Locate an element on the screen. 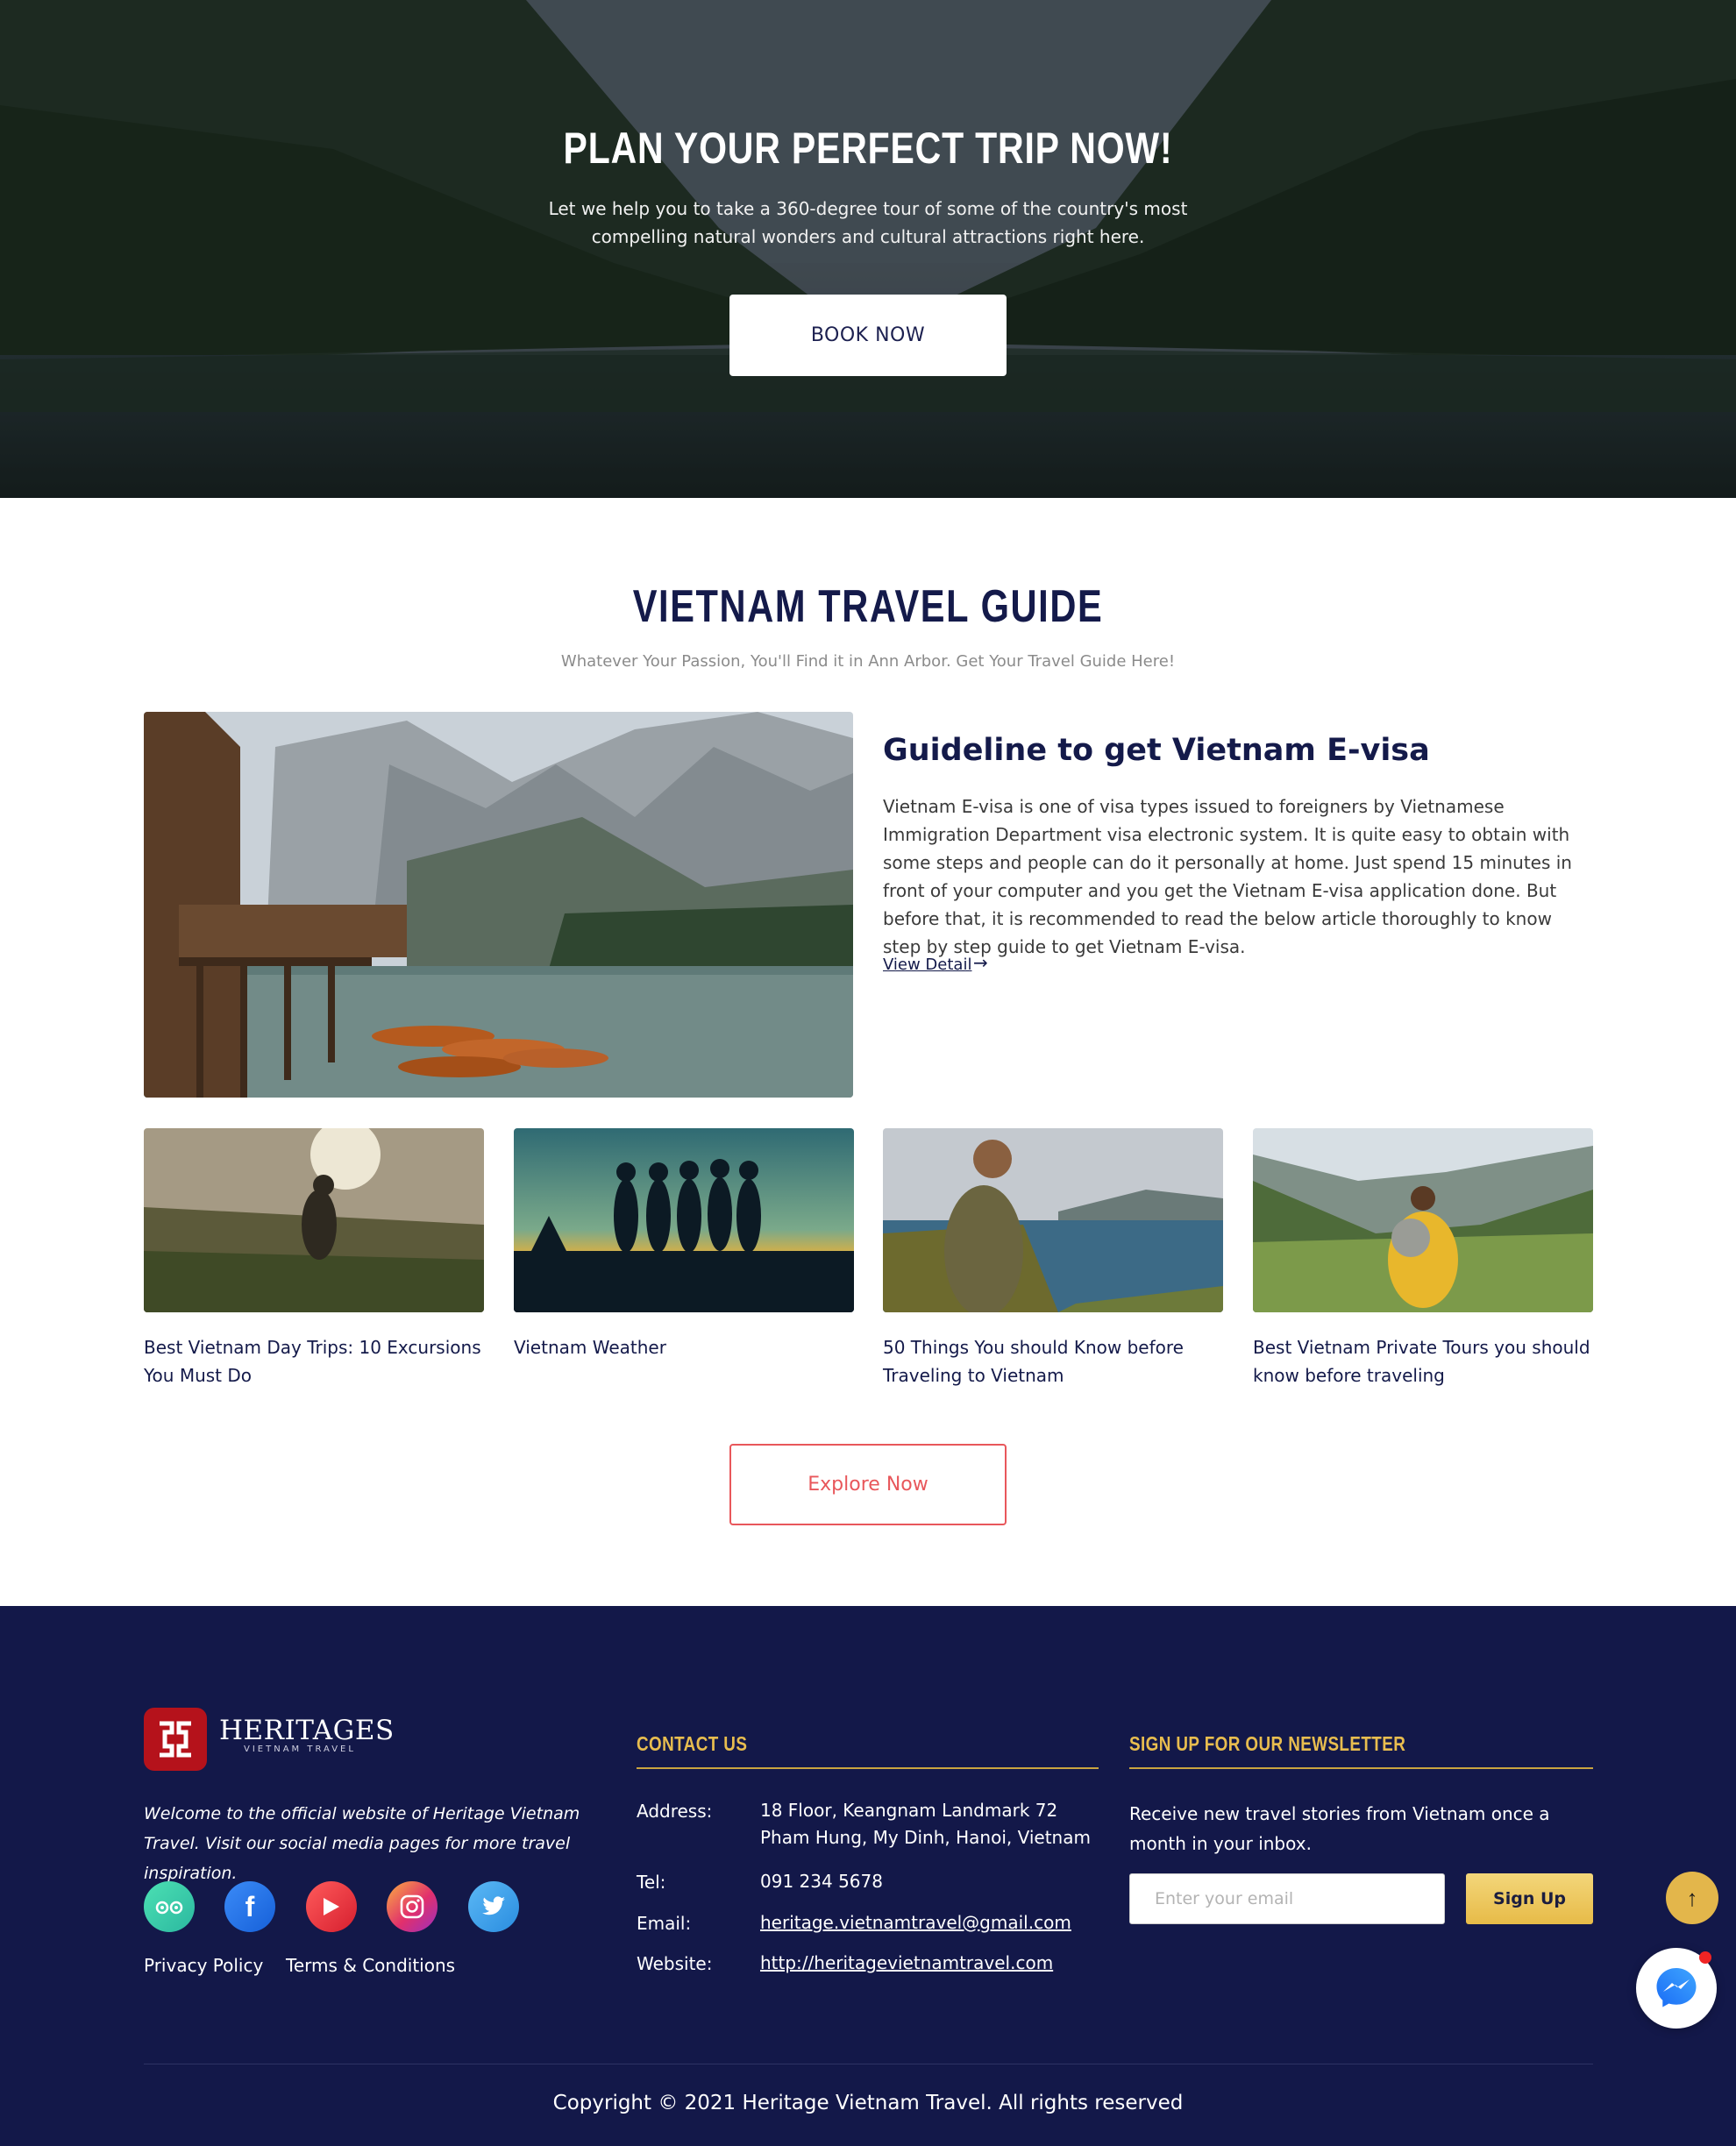 Image resolution: width=1736 pixels, height=2146 pixels. hero-title: PLAN YOUR PERFECT TRIP NOW! is located at coordinates (868, 148).